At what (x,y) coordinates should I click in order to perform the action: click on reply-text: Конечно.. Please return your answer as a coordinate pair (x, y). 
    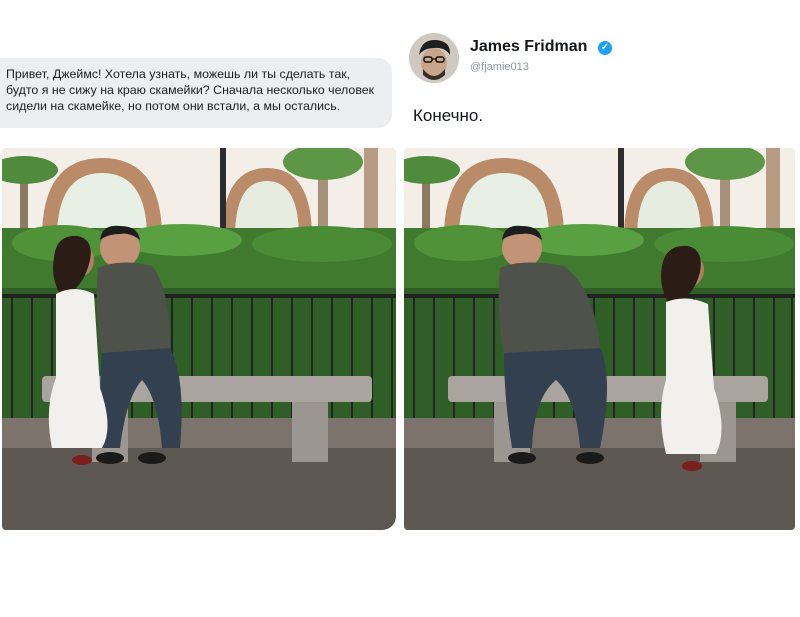
    Looking at the image, I should click on (448, 115).